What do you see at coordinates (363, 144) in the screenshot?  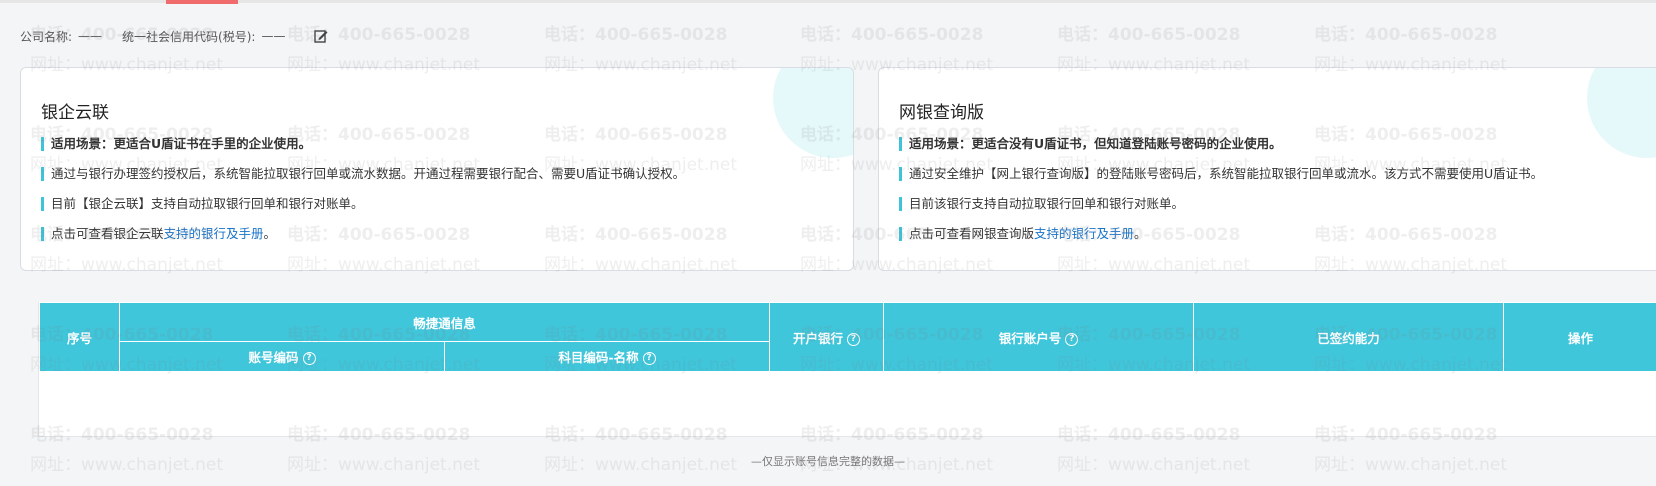 I see `list-item: 适用场景：更适合U盾证书在手里的企业使用。` at bounding box center [363, 144].